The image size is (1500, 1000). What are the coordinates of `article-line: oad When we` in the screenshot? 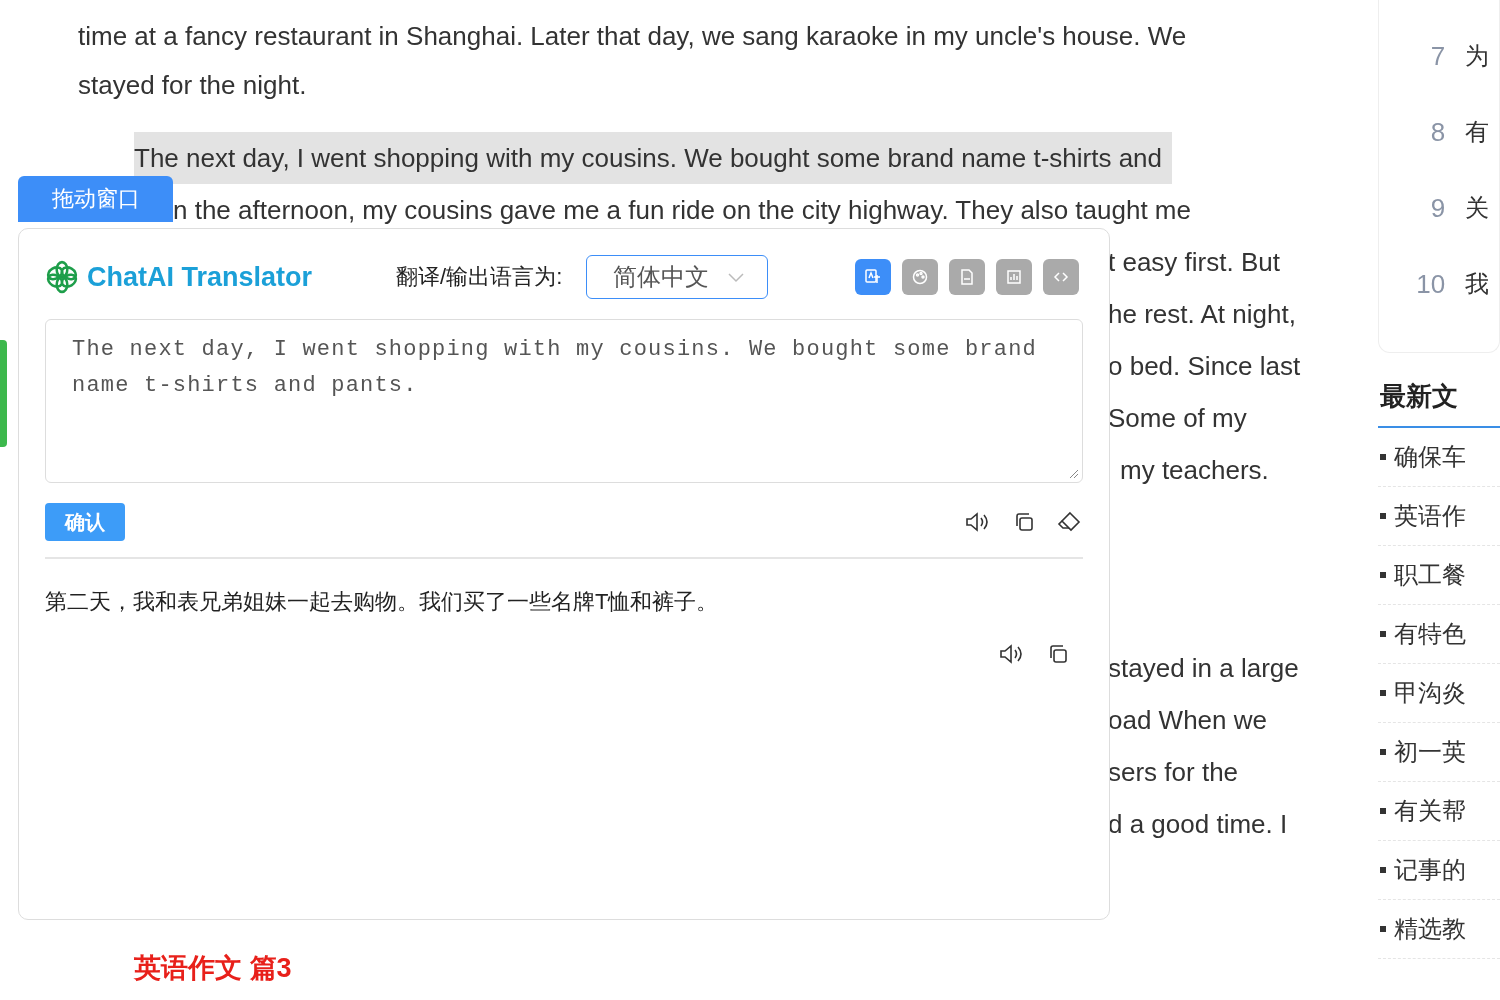 It's located at (1188, 720).